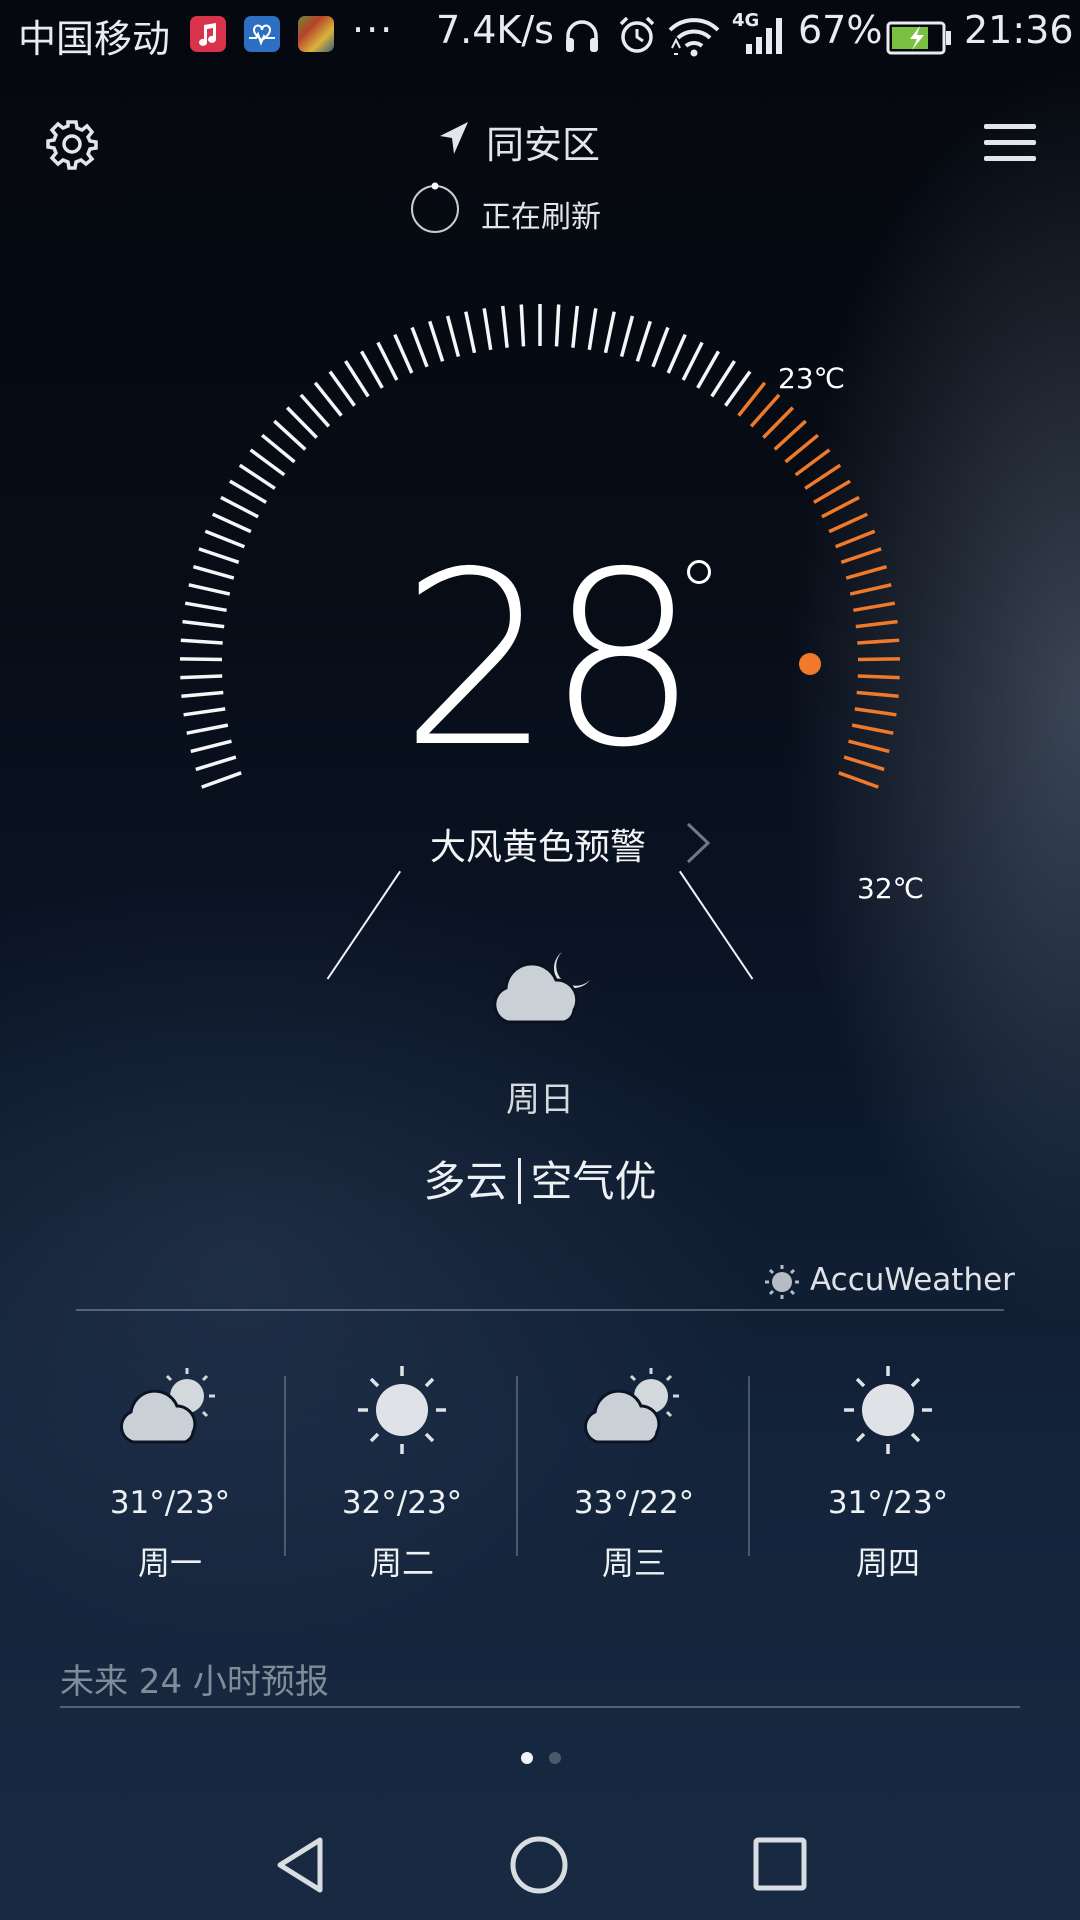 This screenshot has width=1080, height=1920. Describe the element at coordinates (540, 1100) in the screenshot. I see `weekday-label: 周日` at that location.